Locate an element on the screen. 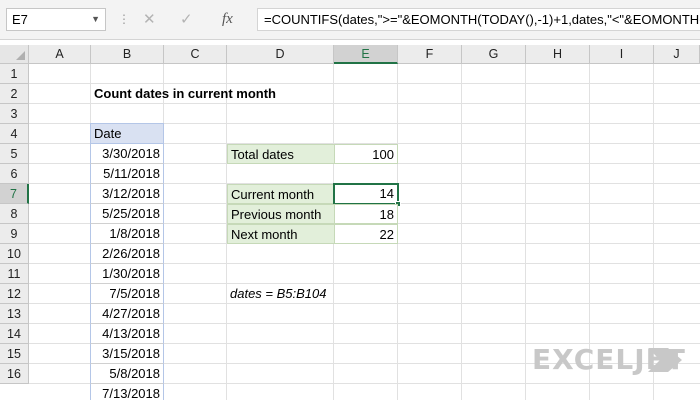 The width and height of the screenshot is (700, 400). formula-bar-buttons: ✕ ✓ fx is located at coordinates (193, 19).